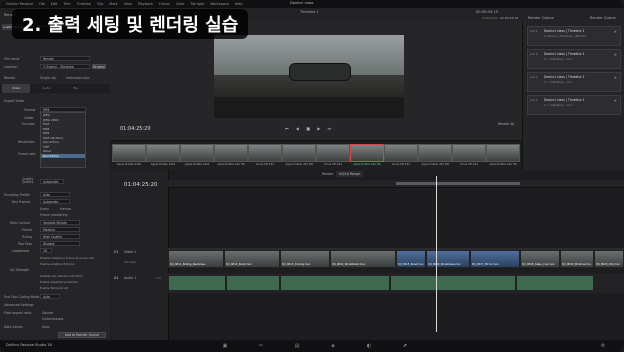  What do you see at coordinates (603, 18) in the screenshot?
I see `render-queue-dropdown: Render Queue` at bounding box center [603, 18].